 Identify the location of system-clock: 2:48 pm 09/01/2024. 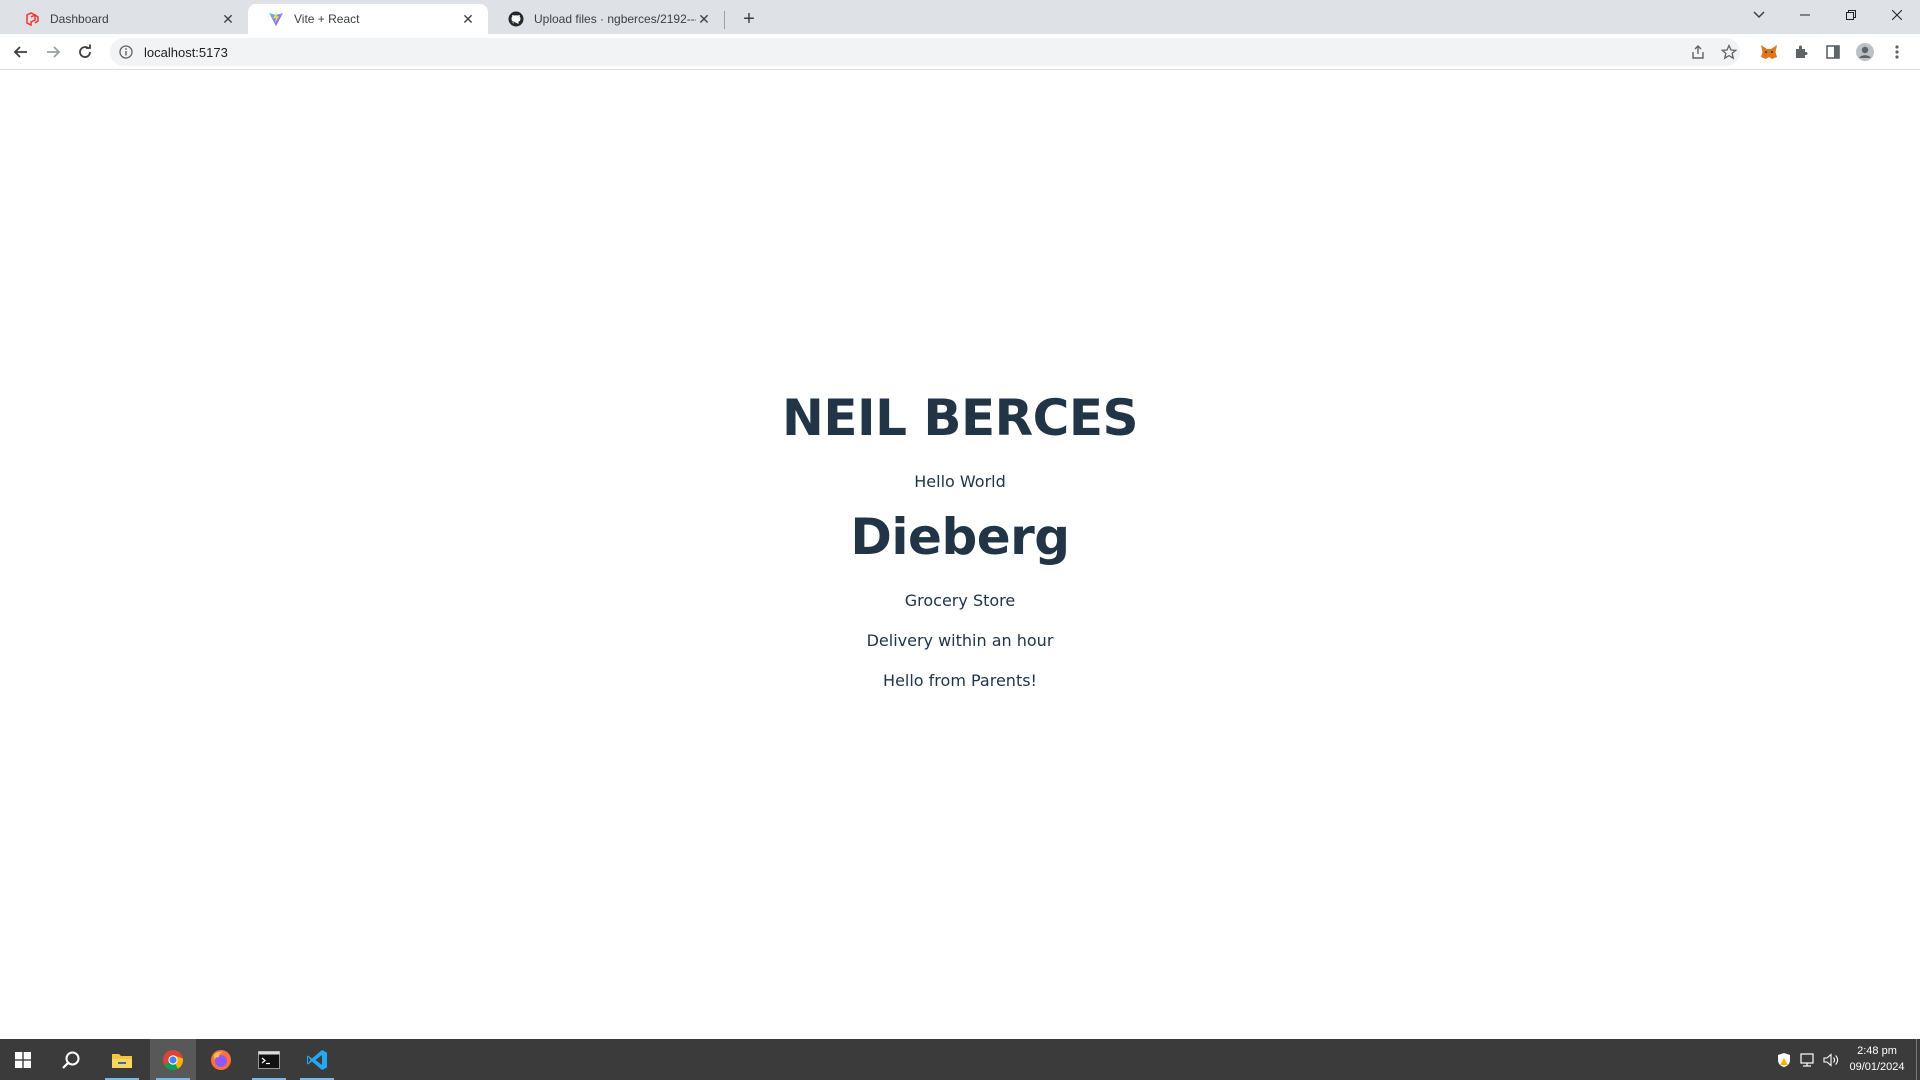
(1877, 1059).